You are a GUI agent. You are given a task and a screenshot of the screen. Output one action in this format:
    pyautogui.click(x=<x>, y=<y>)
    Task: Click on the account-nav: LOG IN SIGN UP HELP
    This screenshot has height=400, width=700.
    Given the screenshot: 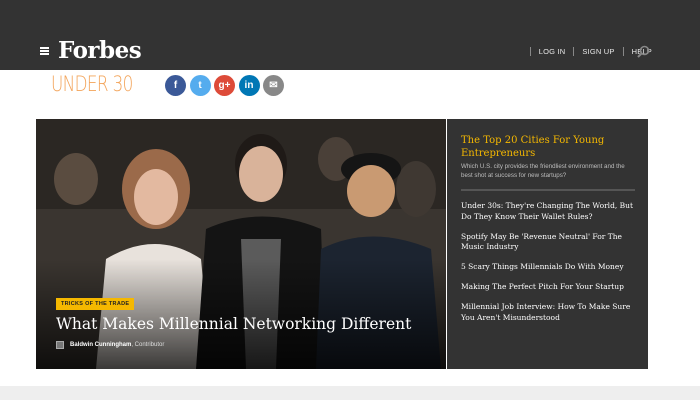 What is the action you would take?
    pyautogui.click(x=587, y=51)
    